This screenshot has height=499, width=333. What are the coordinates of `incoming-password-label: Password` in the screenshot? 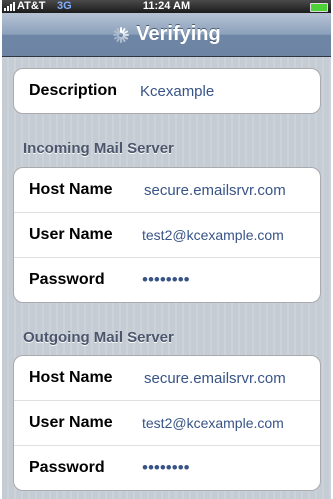 It's located at (67, 279).